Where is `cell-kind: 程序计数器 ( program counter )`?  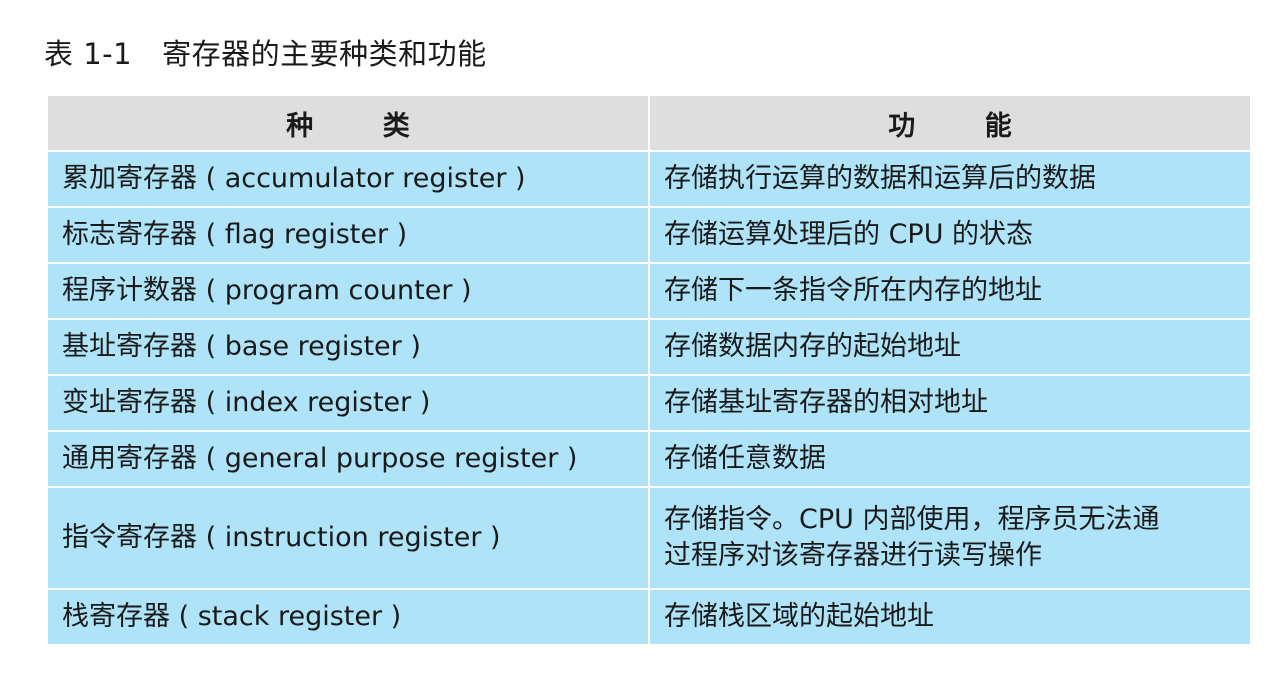
cell-kind: 程序计数器 ( program counter ) is located at coordinates (349, 291).